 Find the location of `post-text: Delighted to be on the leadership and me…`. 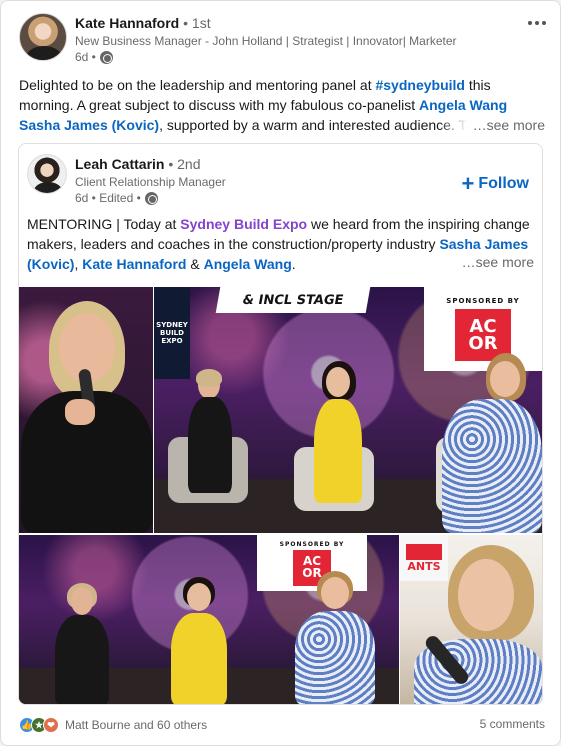

post-text: Delighted to be on the leadership and me… is located at coordinates (282, 105).